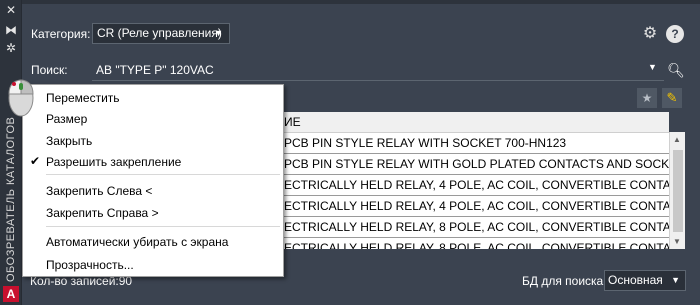 The height and width of the screenshot is (305, 700). I want to click on edit-pencil-icon: ✎, so click(672, 98).